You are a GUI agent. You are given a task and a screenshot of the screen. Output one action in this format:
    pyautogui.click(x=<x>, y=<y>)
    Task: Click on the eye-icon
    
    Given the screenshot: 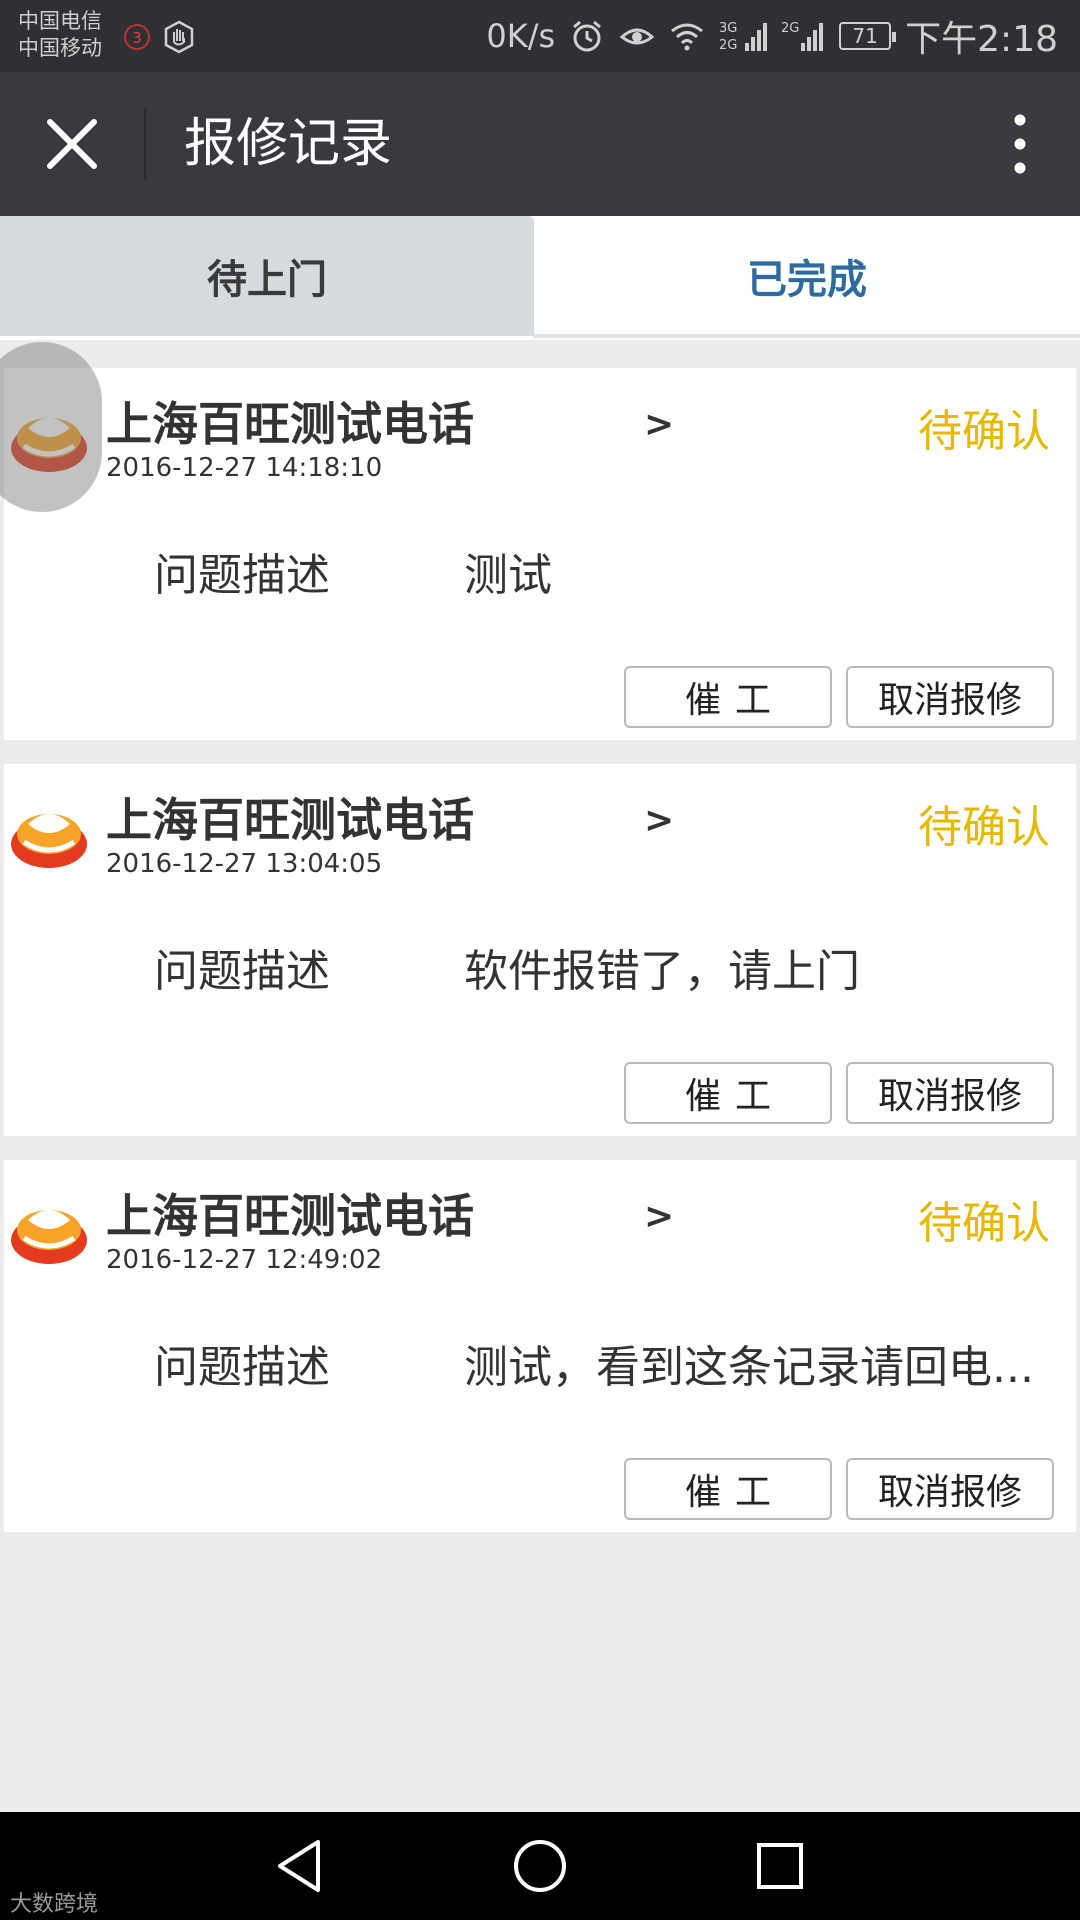 What is the action you would take?
    pyautogui.click(x=637, y=36)
    